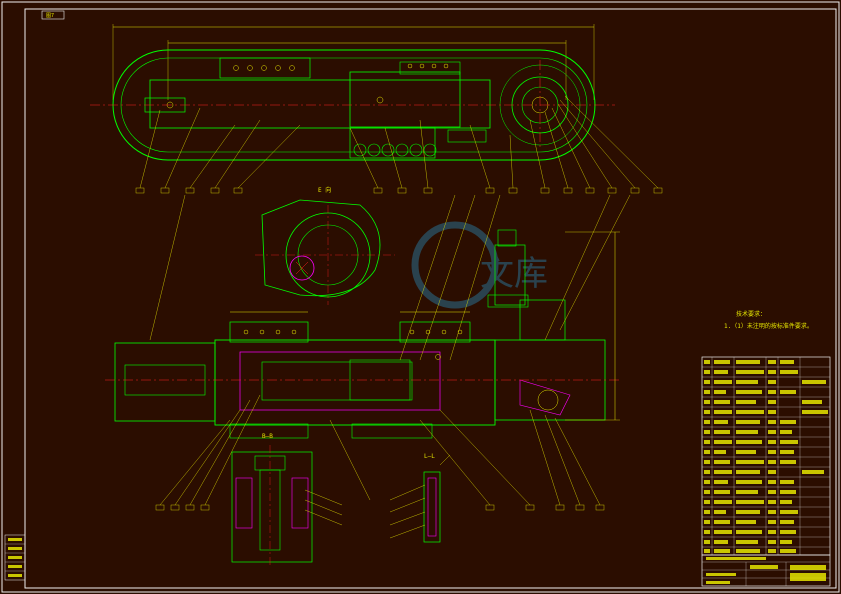 Image resolution: width=841 pixels, height=594 pixels. Describe the element at coordinates (768, 326) in the screenshot. I see `svg-text: 1.（1）未注明的按标准件要求。` at that location.